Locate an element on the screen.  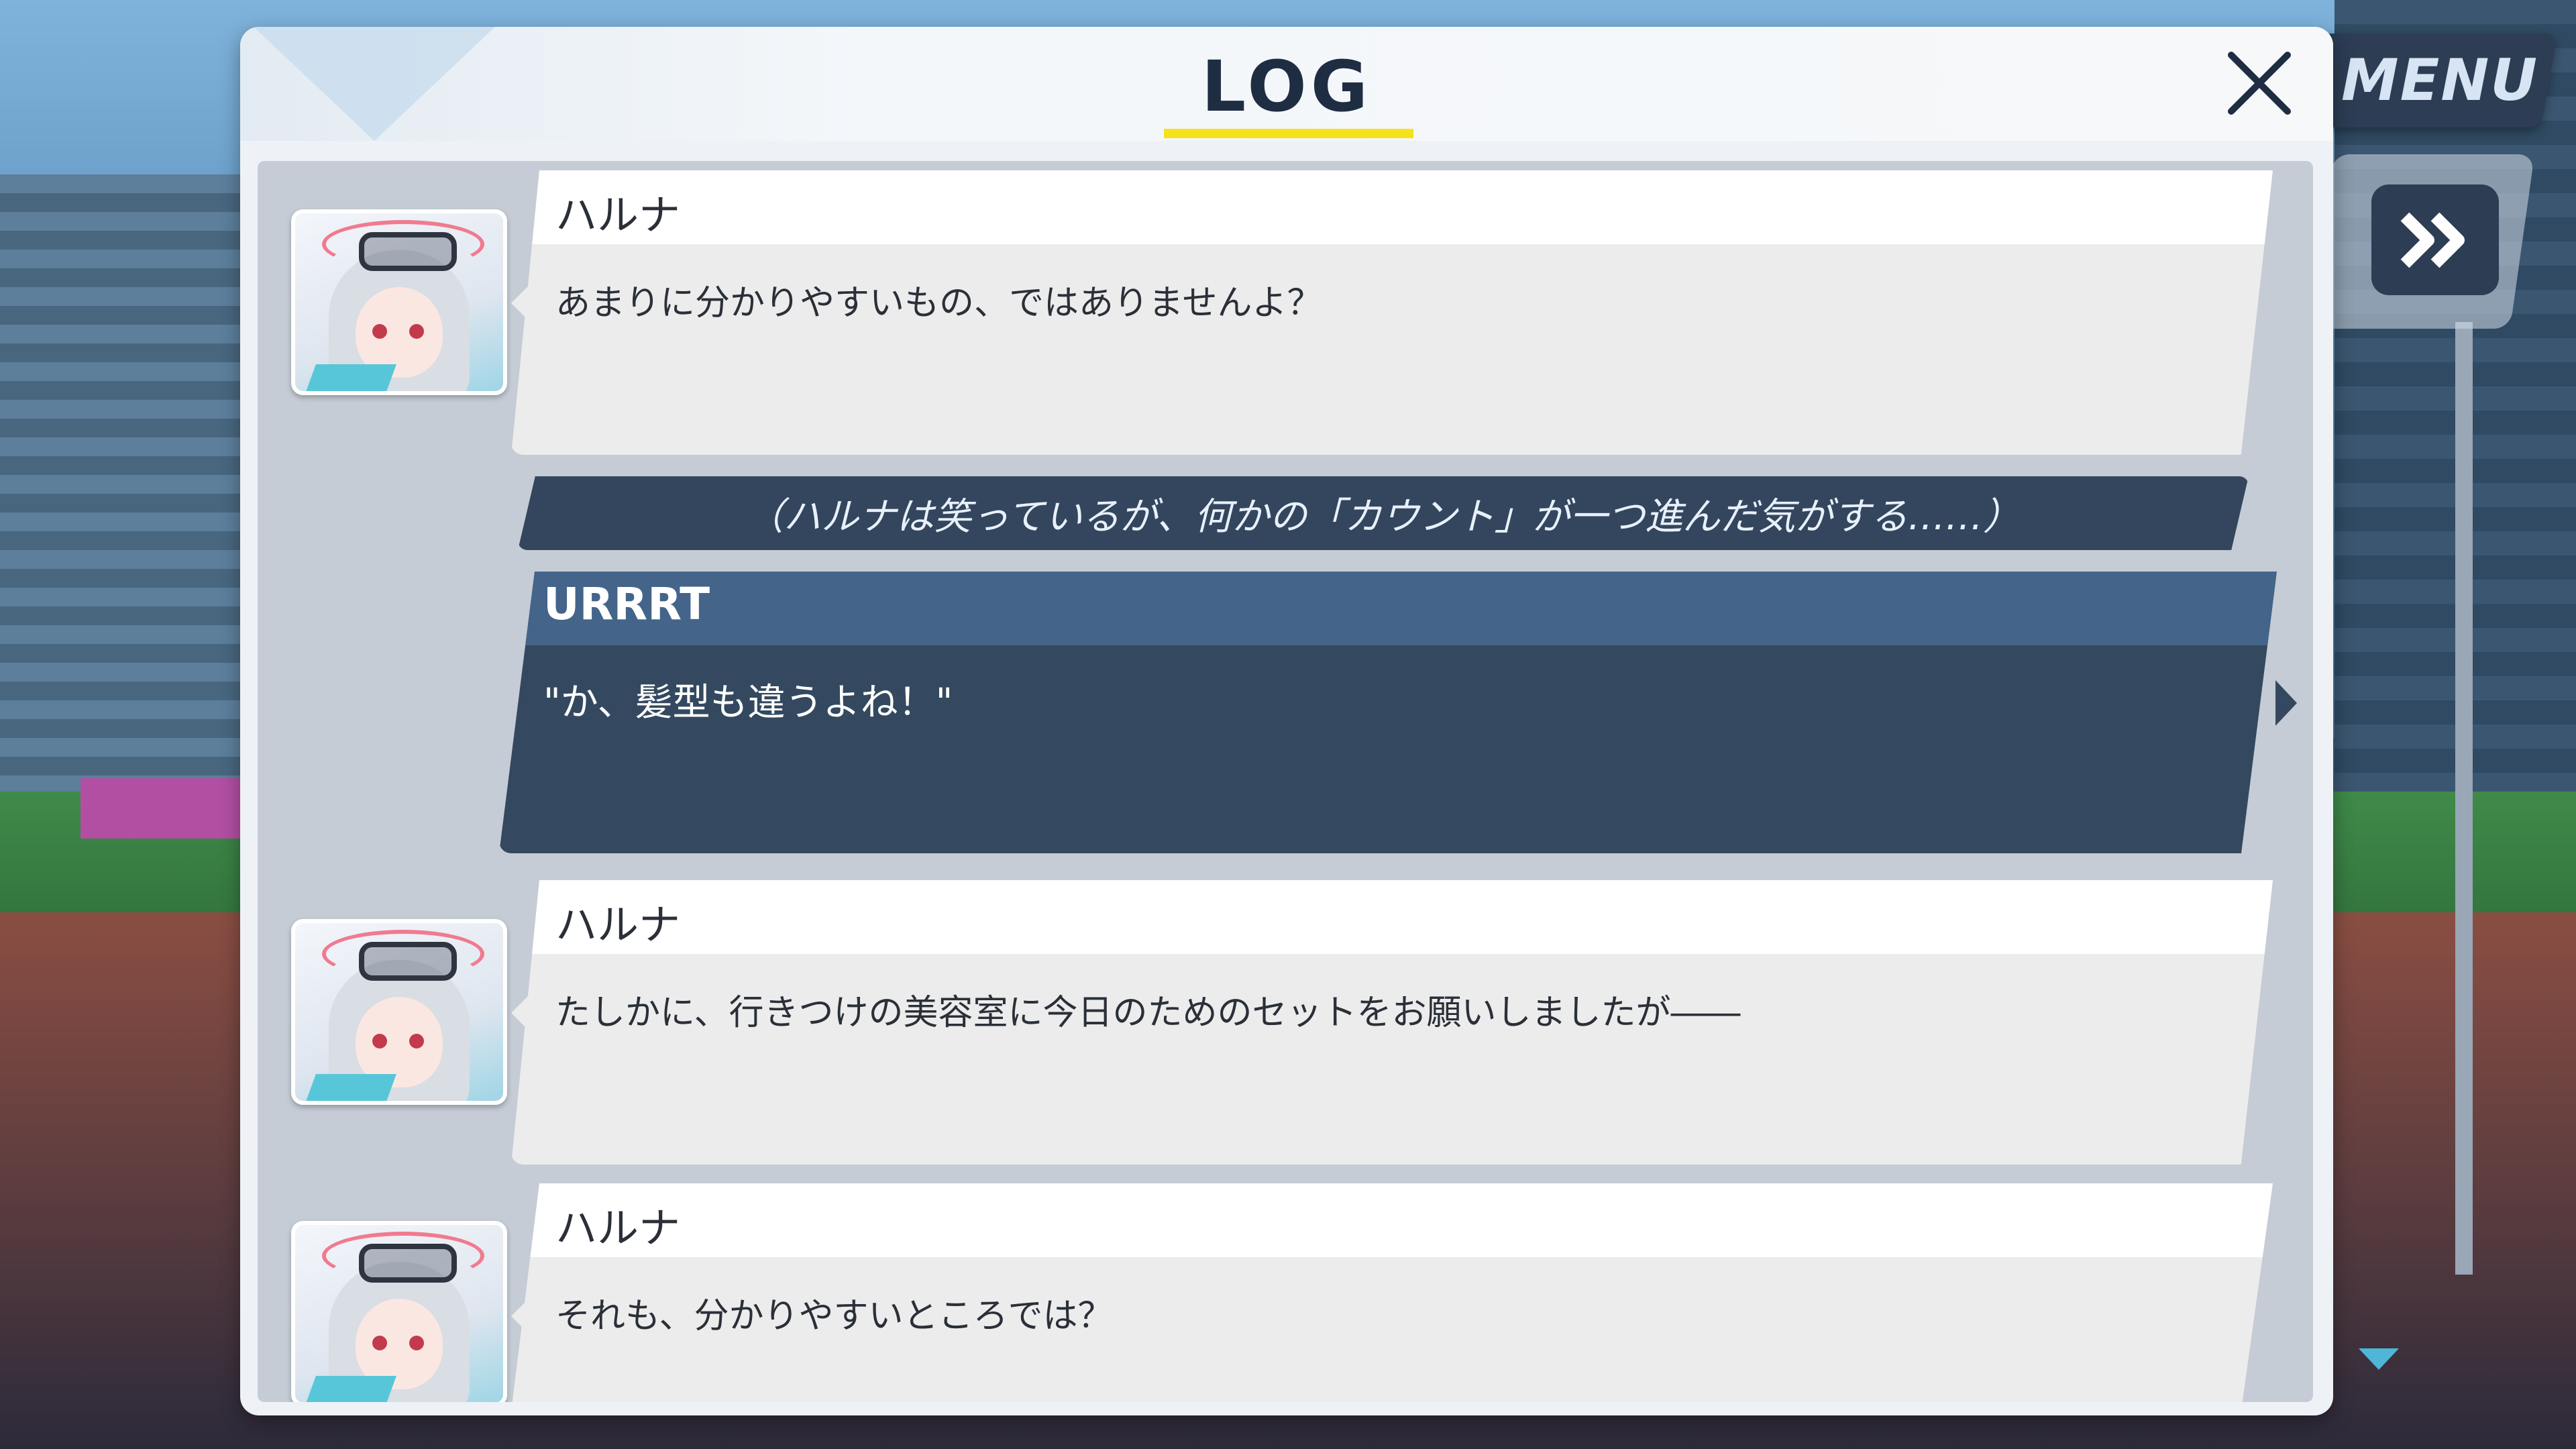
close-button is located at coordinates (2259, 83).